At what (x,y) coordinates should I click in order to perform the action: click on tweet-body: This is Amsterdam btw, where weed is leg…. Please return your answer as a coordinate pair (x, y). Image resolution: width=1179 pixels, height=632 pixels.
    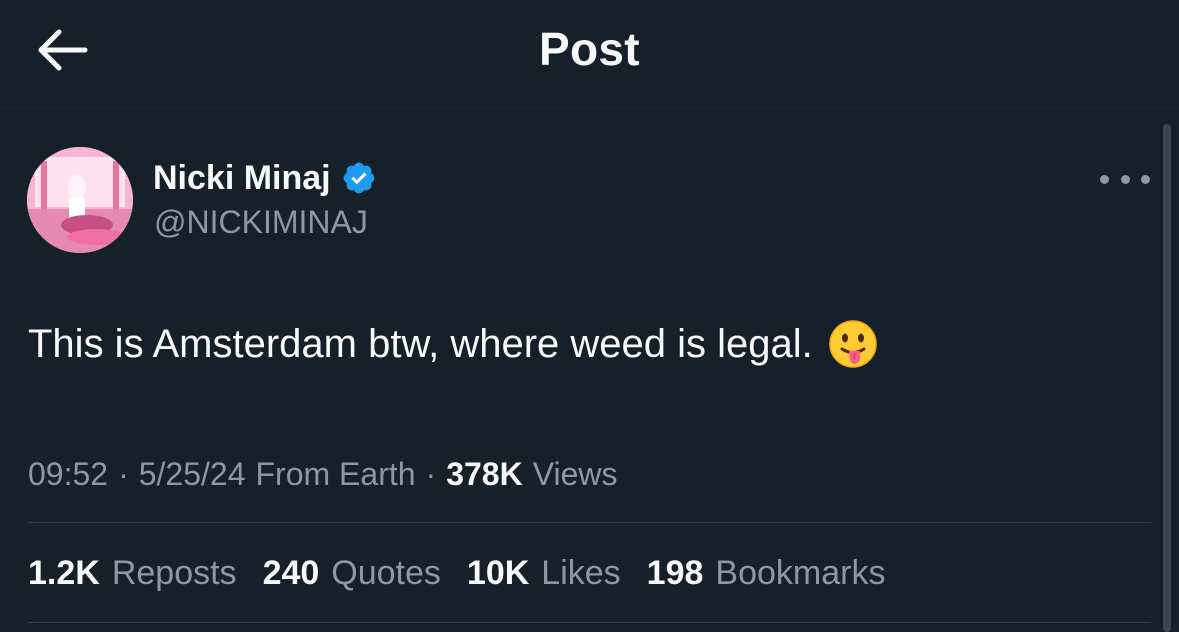
    Looking at the image, I should click on (420, 344).